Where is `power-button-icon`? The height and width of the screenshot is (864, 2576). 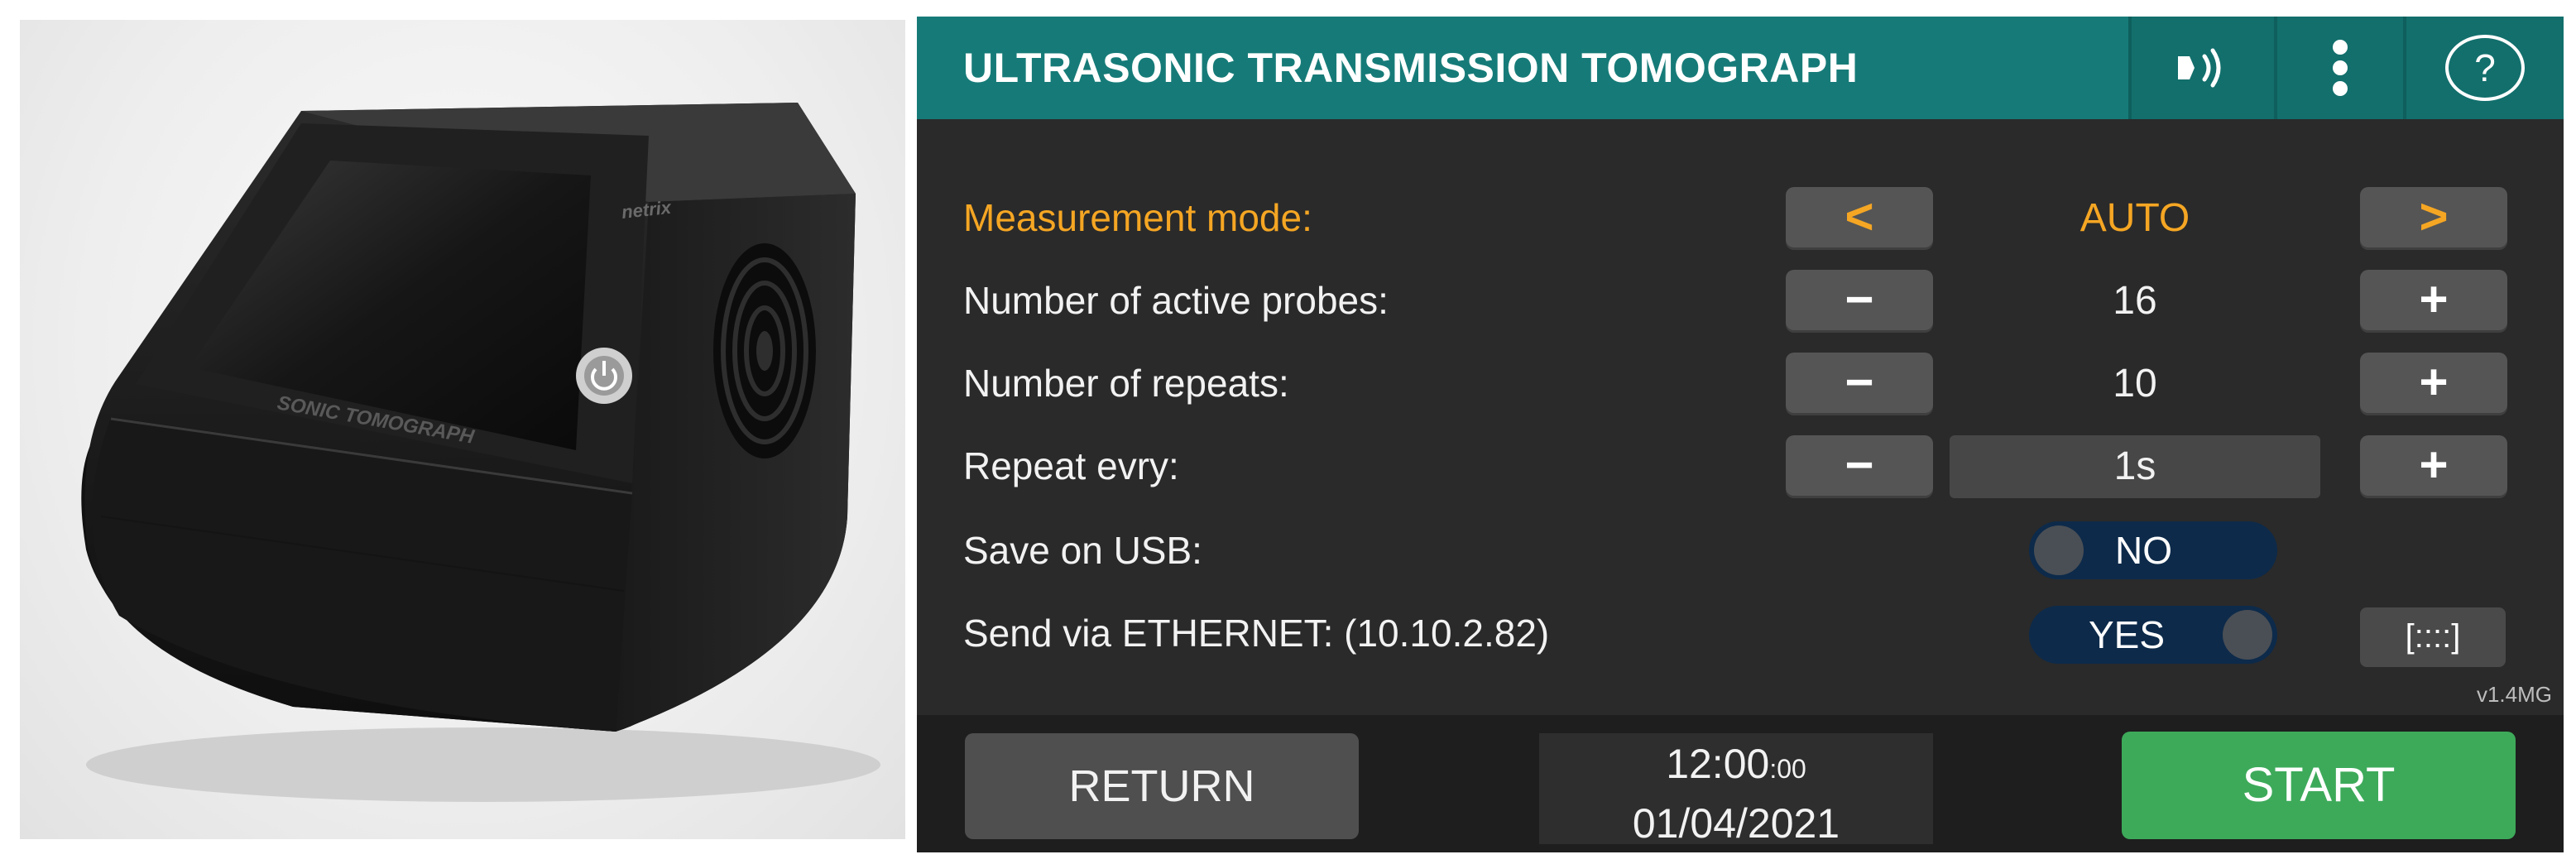
power-button-icon is located at coordinates (604, 376).